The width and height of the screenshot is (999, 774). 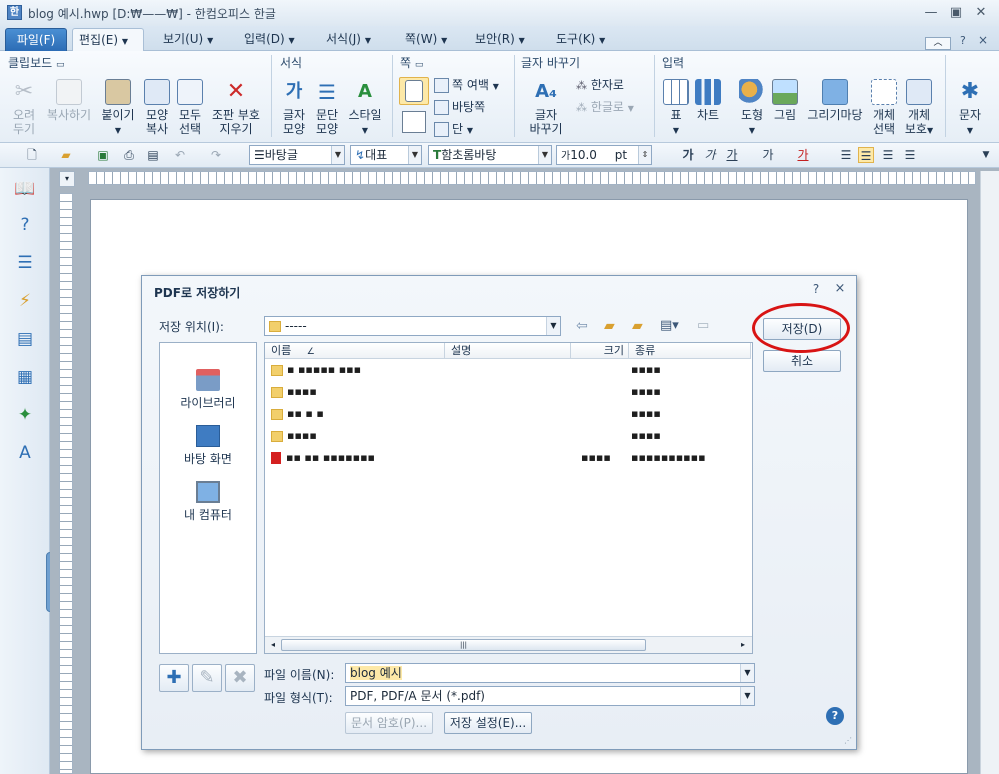 I want to click on tab-format: 서식(J) ▼, so click(x=348, y=39).